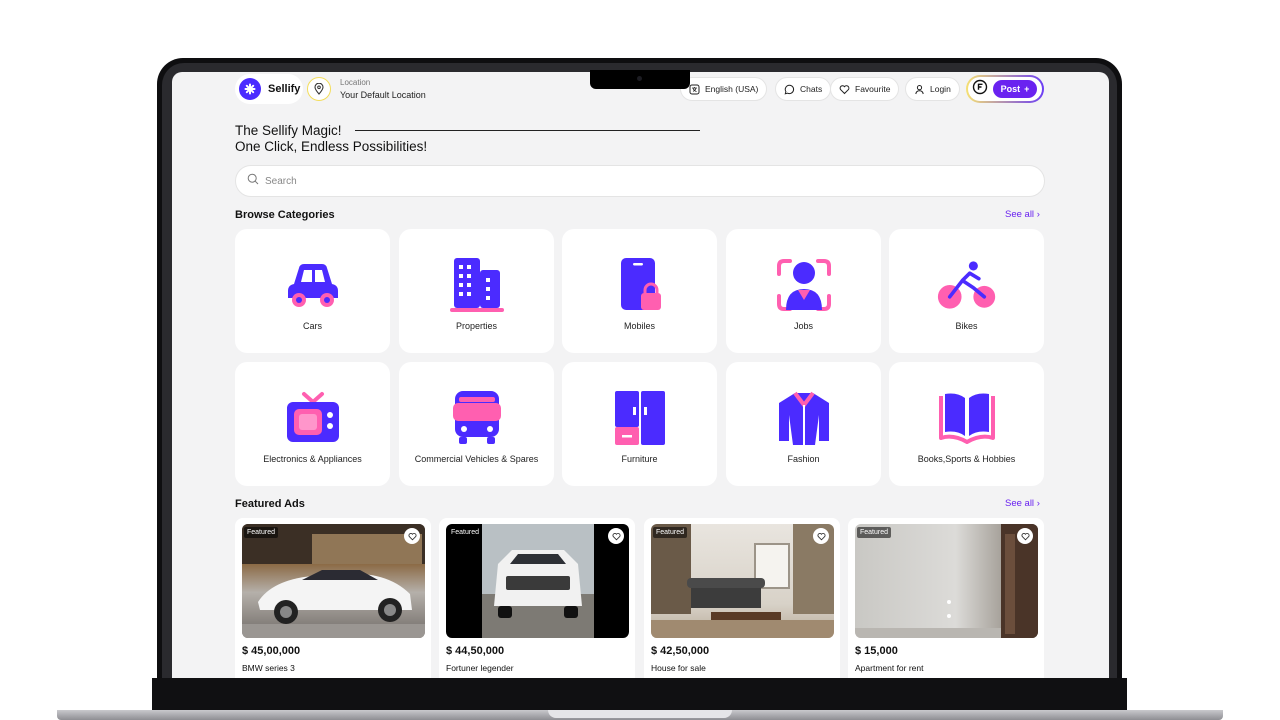  I want to click on plus-icon: +, so click(1027, 89).